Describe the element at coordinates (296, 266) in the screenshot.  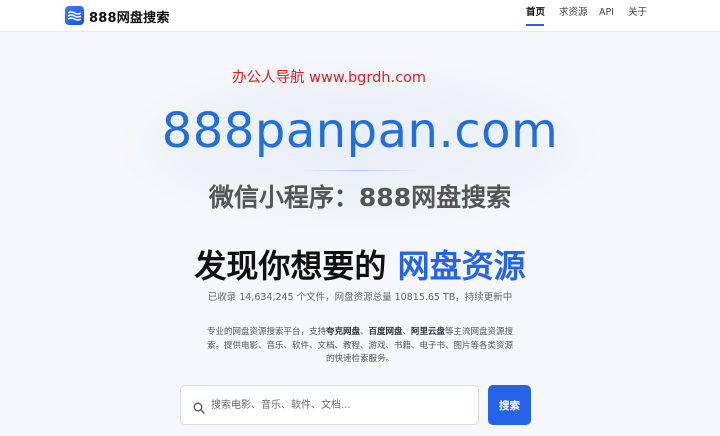
I see `hero-title-plain: 发现你想要的` at that location.